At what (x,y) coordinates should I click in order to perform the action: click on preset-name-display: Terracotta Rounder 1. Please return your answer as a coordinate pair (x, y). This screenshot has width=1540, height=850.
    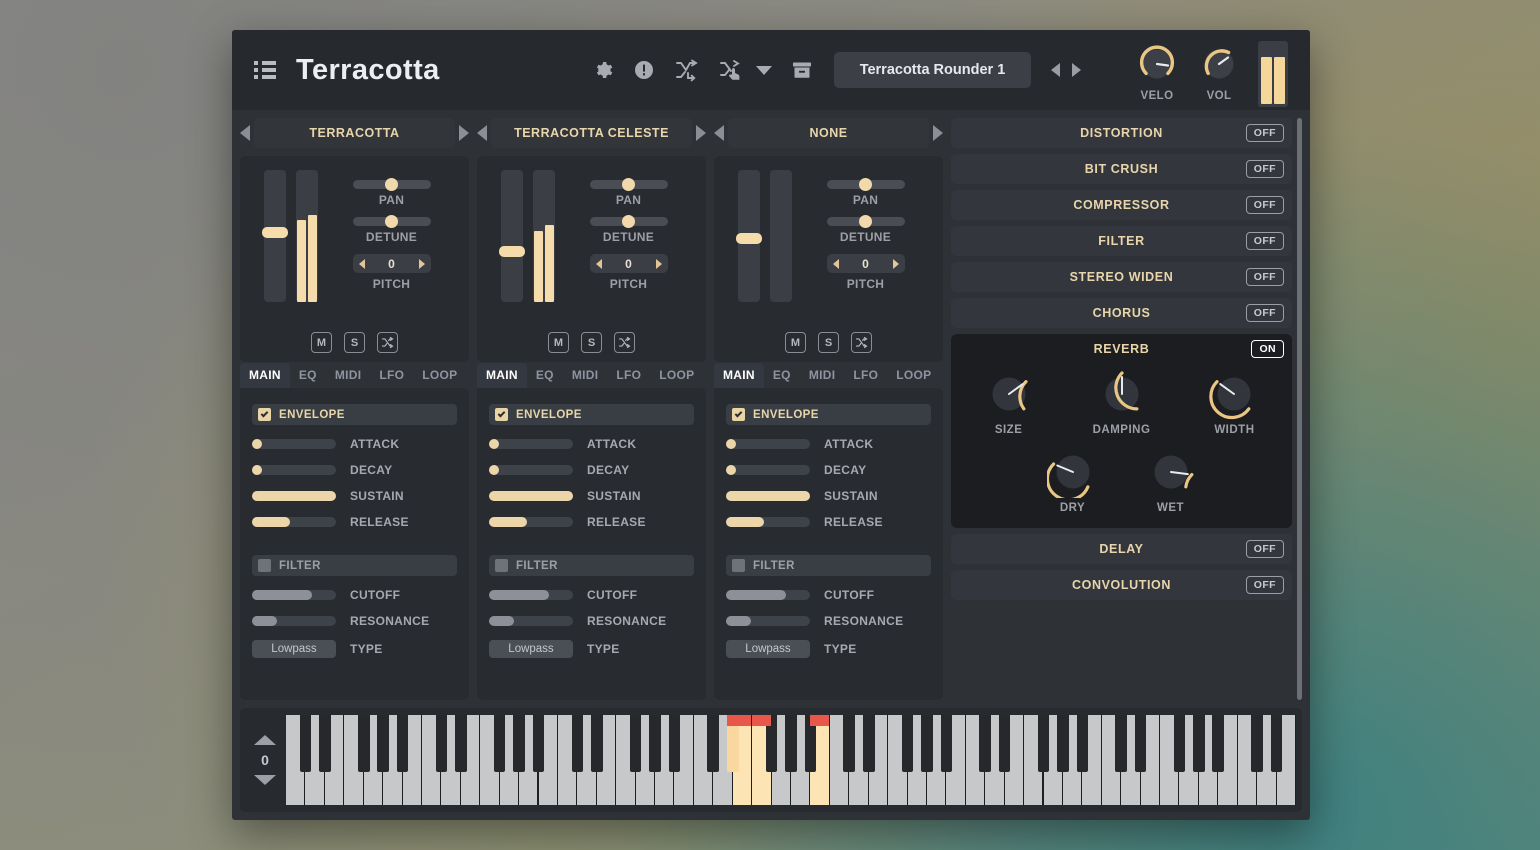
    Looking at the image, I should click on (932, 70).